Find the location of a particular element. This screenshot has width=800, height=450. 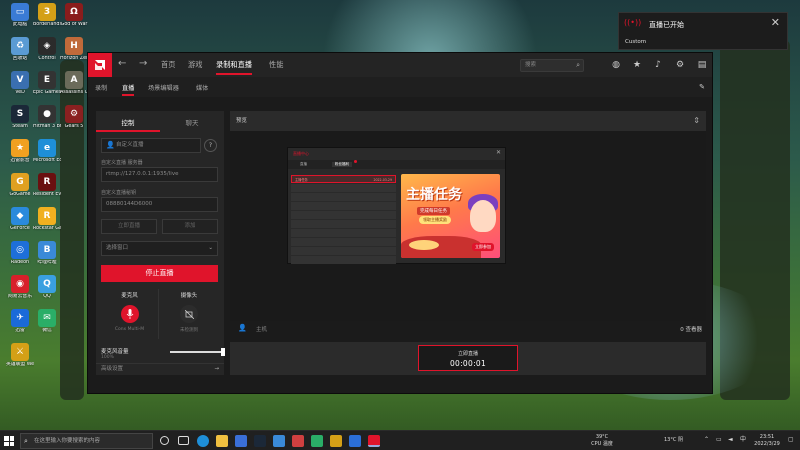

desktop-icon: Ω God of War is located at coordinates (74, 15).